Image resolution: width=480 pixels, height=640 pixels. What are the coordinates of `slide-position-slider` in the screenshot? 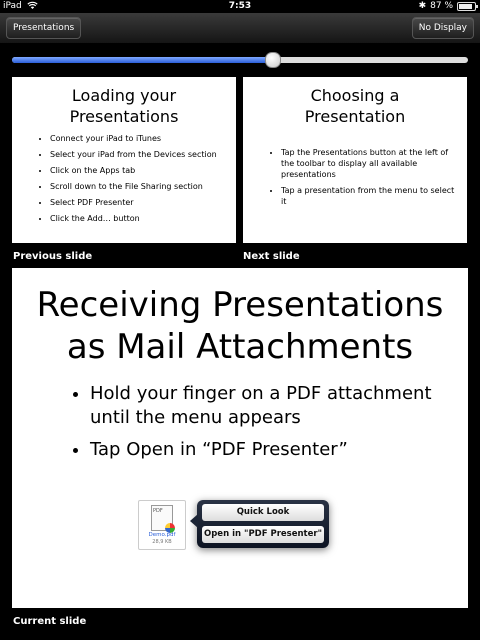 It's located at (240, 60).